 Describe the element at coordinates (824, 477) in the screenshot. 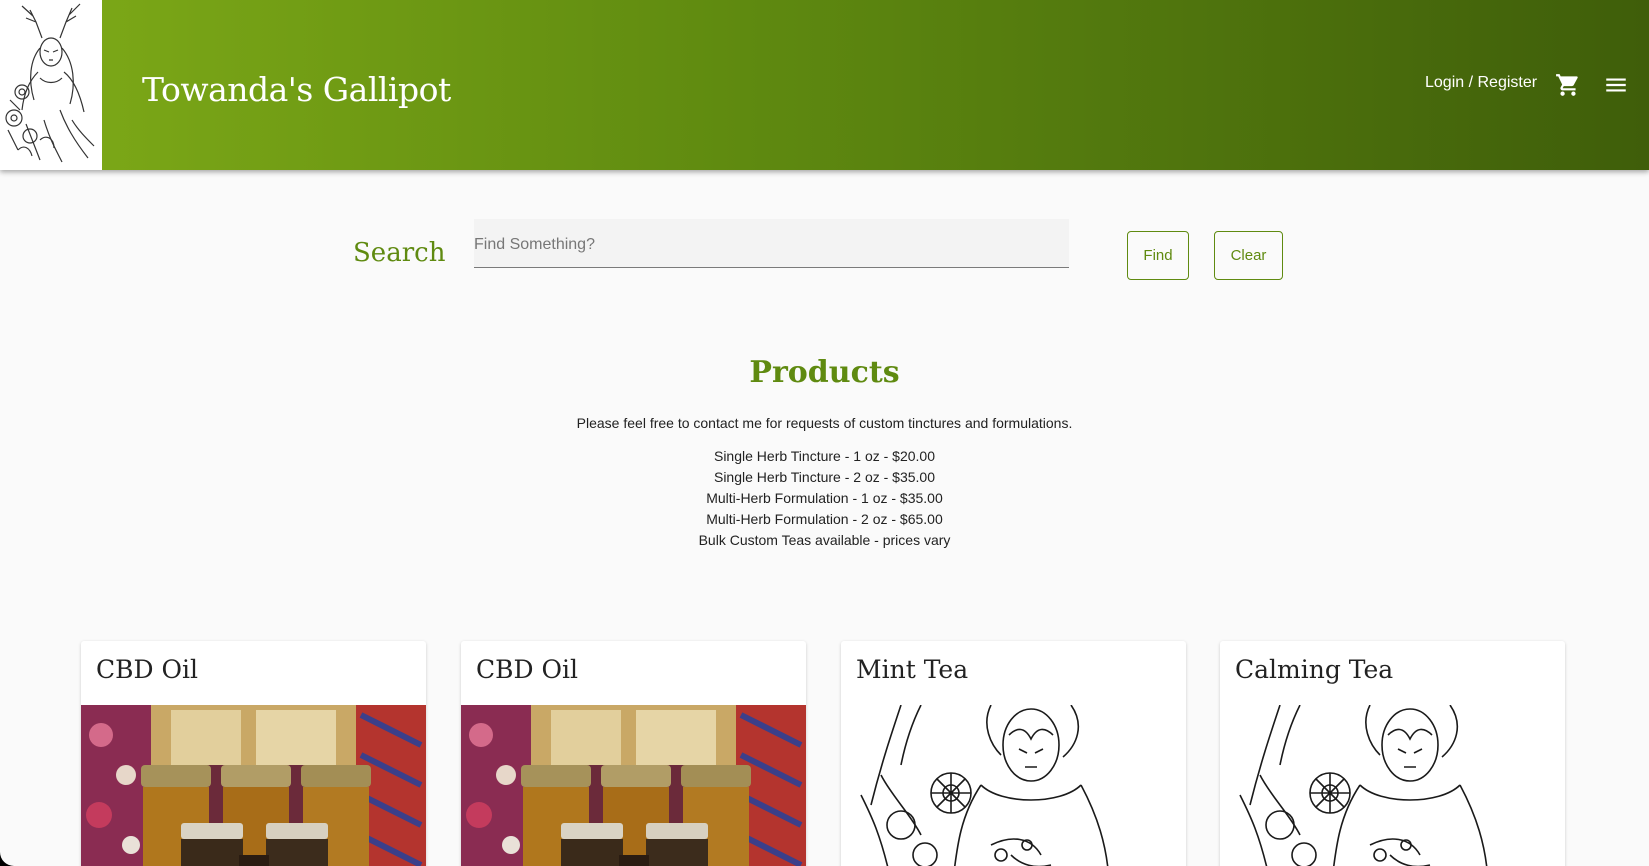

I see `price-list-item: Single Herb Tincture - 2 oz - $35.00` at that location.